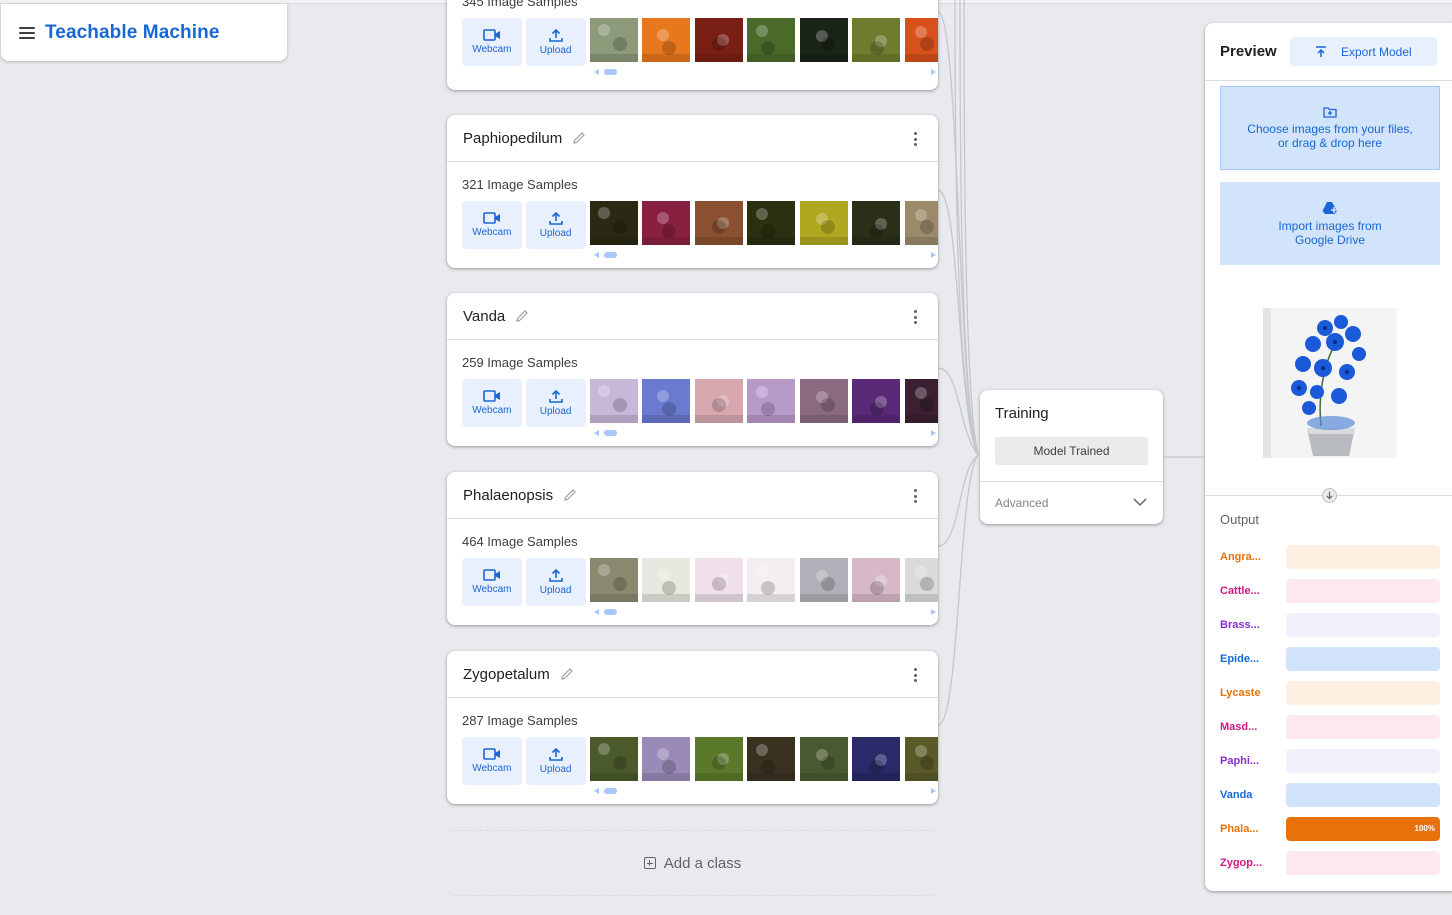 This screenshot has height=915, width=1452. What do you see at coordinates (1330, 383) in the screenshot?
I see `preview-orchid-image` at bounding box center [1330, 383].